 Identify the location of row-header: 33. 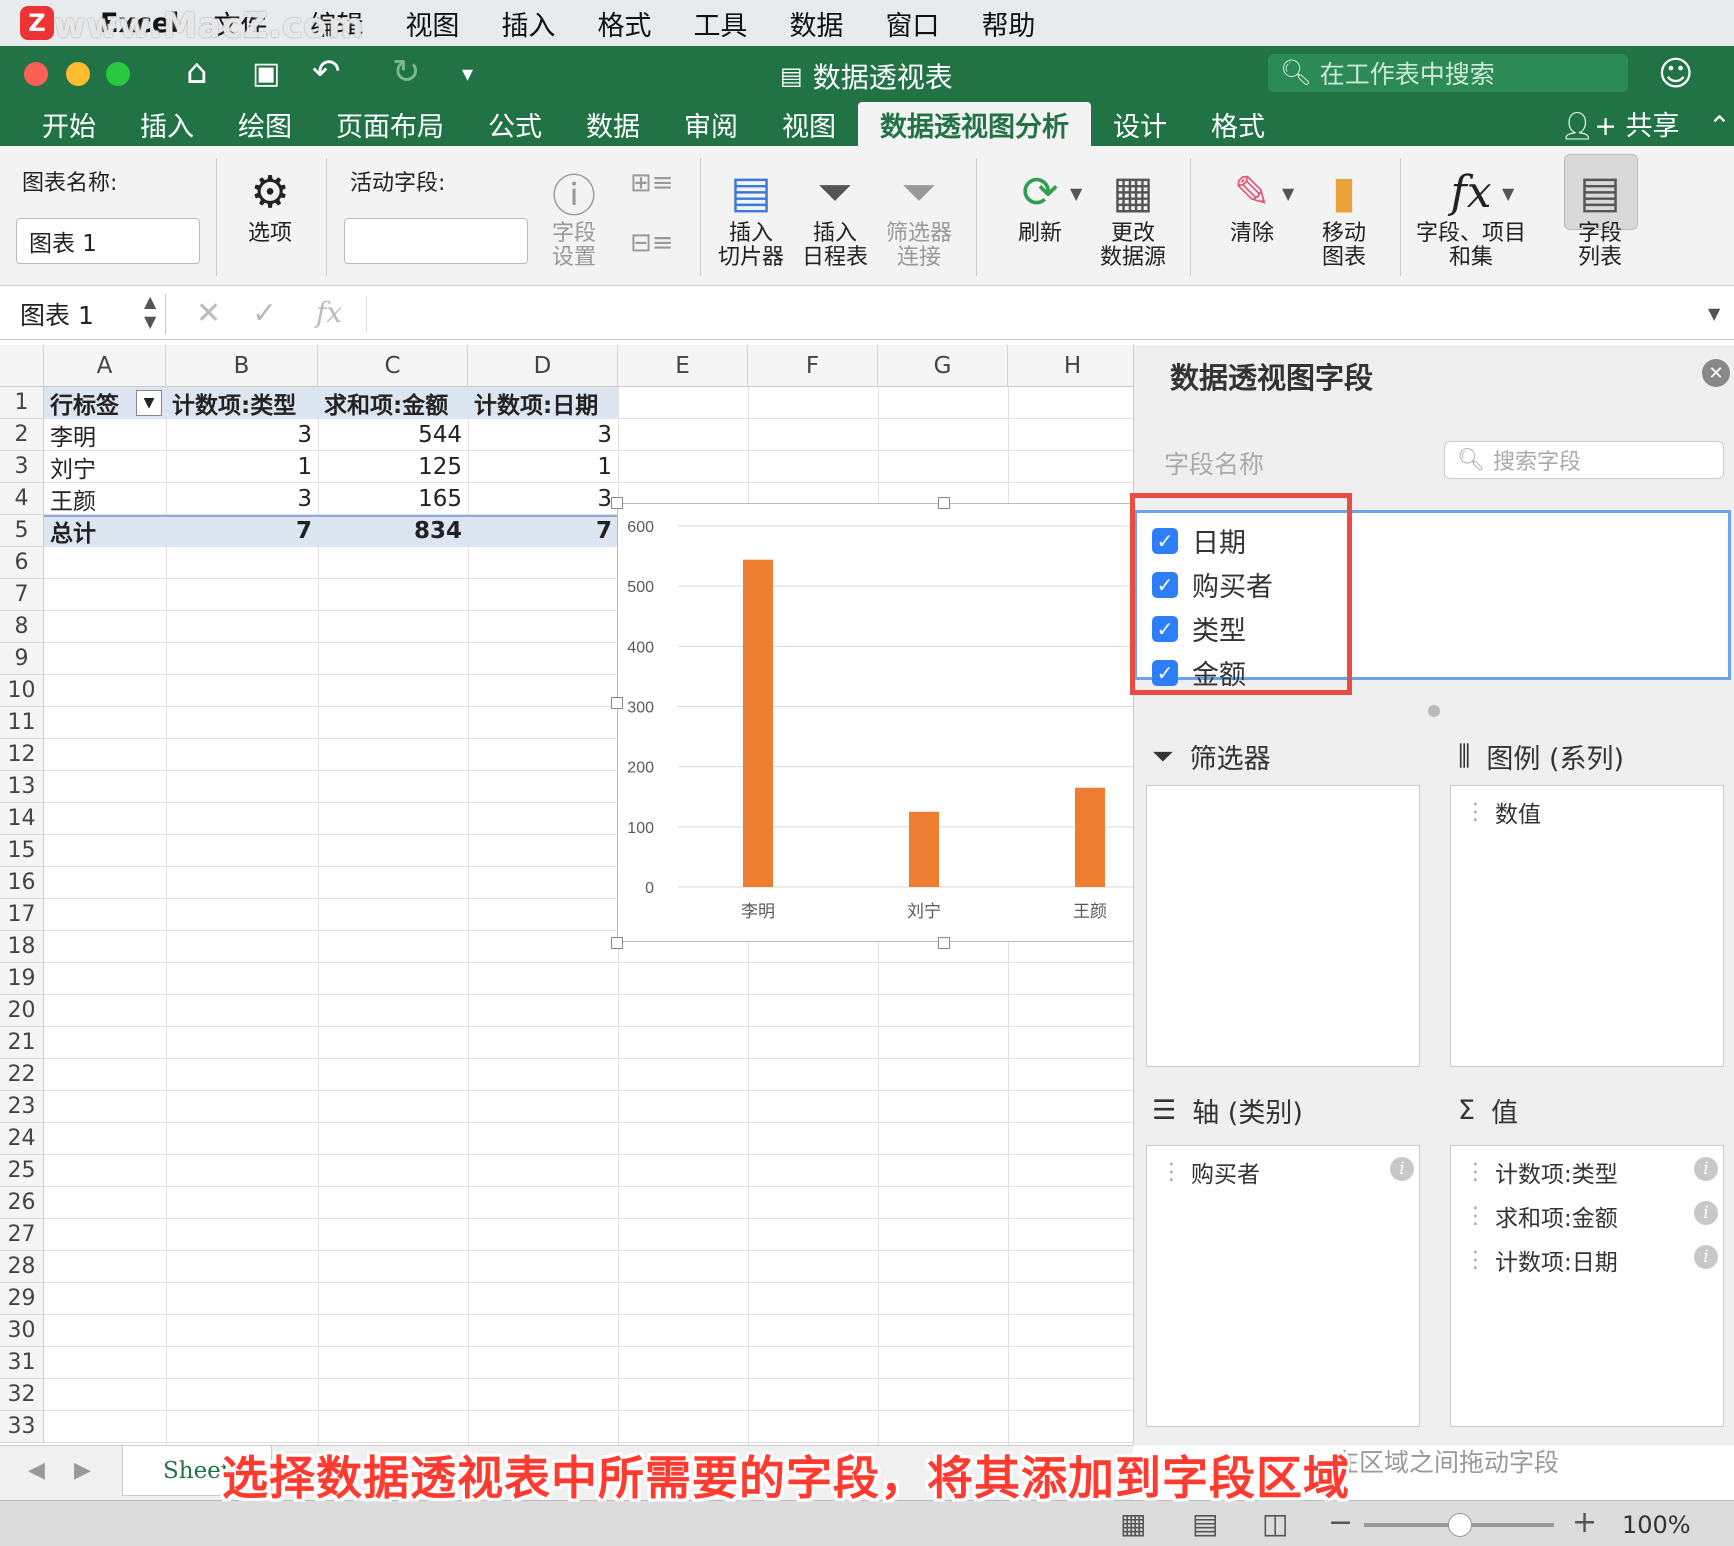
(22, 1427).